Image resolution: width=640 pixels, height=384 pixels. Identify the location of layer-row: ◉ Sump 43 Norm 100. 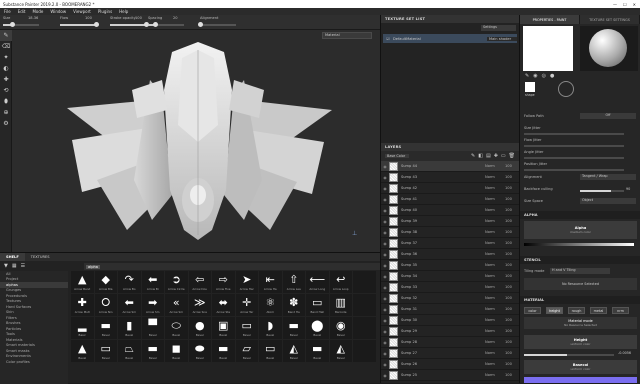
(450, 177).